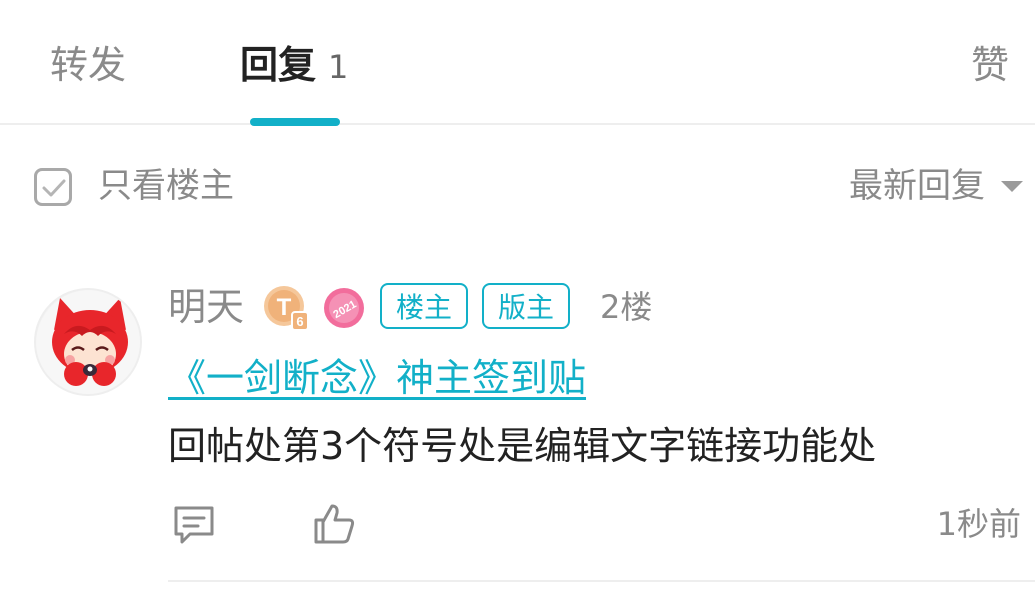 The image size is (1035, 603). What do you see at coordinates (522, 446) in the screenshot?
I see `post-body: 回帖处第3个符号处是编辑文字链接功能处` at bounding box center [522, 446].